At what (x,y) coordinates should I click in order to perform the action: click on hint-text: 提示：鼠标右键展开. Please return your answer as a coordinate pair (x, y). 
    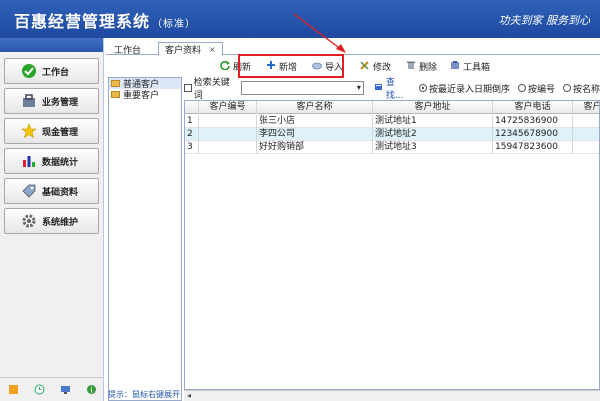
    Looking at the image, I should click on (144, 394).